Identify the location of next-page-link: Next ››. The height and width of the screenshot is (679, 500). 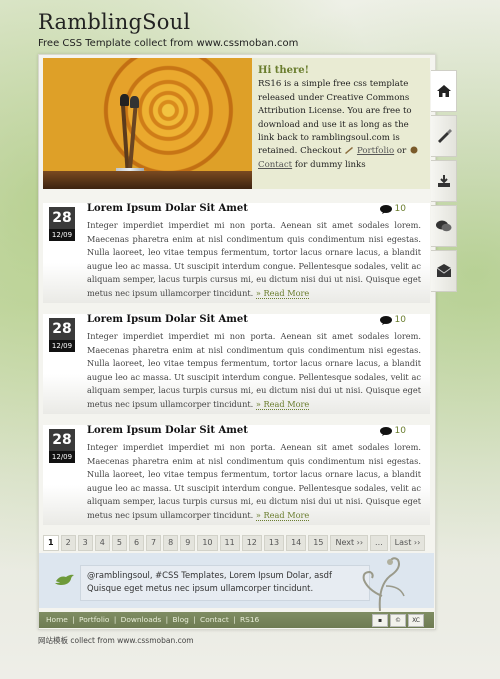
(349, 543).